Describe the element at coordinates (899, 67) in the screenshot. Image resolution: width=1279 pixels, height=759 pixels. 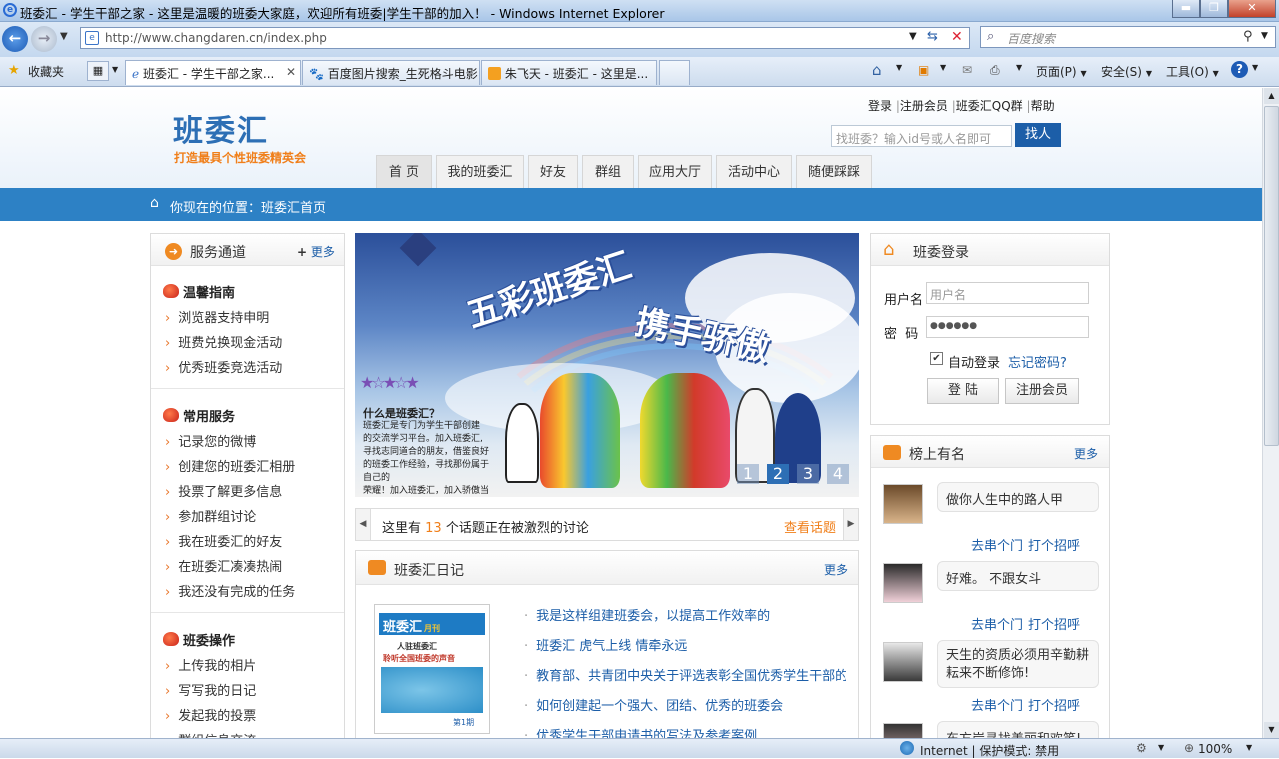
I see `home-dropdown-icon: ▼` at that location.